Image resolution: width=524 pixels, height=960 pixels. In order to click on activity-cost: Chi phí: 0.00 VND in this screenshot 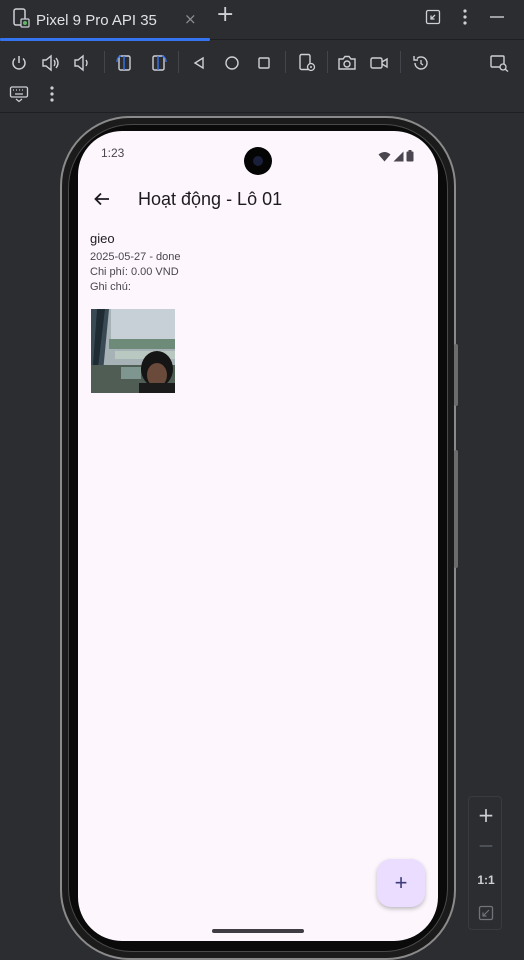, I will do `click(134, 272)`.